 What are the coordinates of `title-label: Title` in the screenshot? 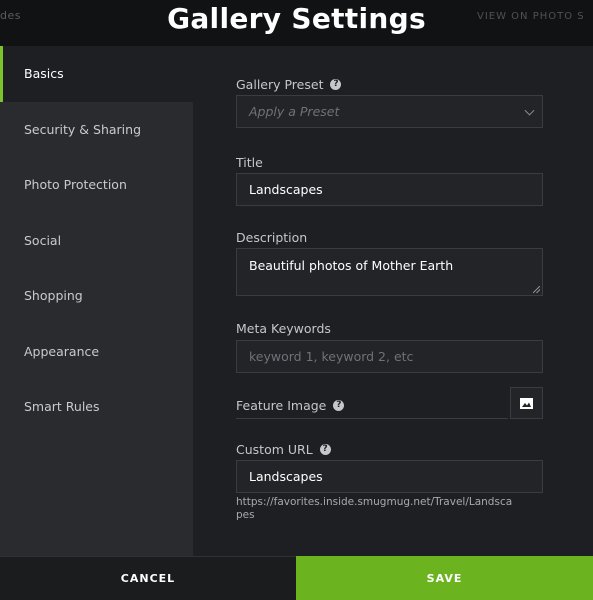 It's located at (249, 162).